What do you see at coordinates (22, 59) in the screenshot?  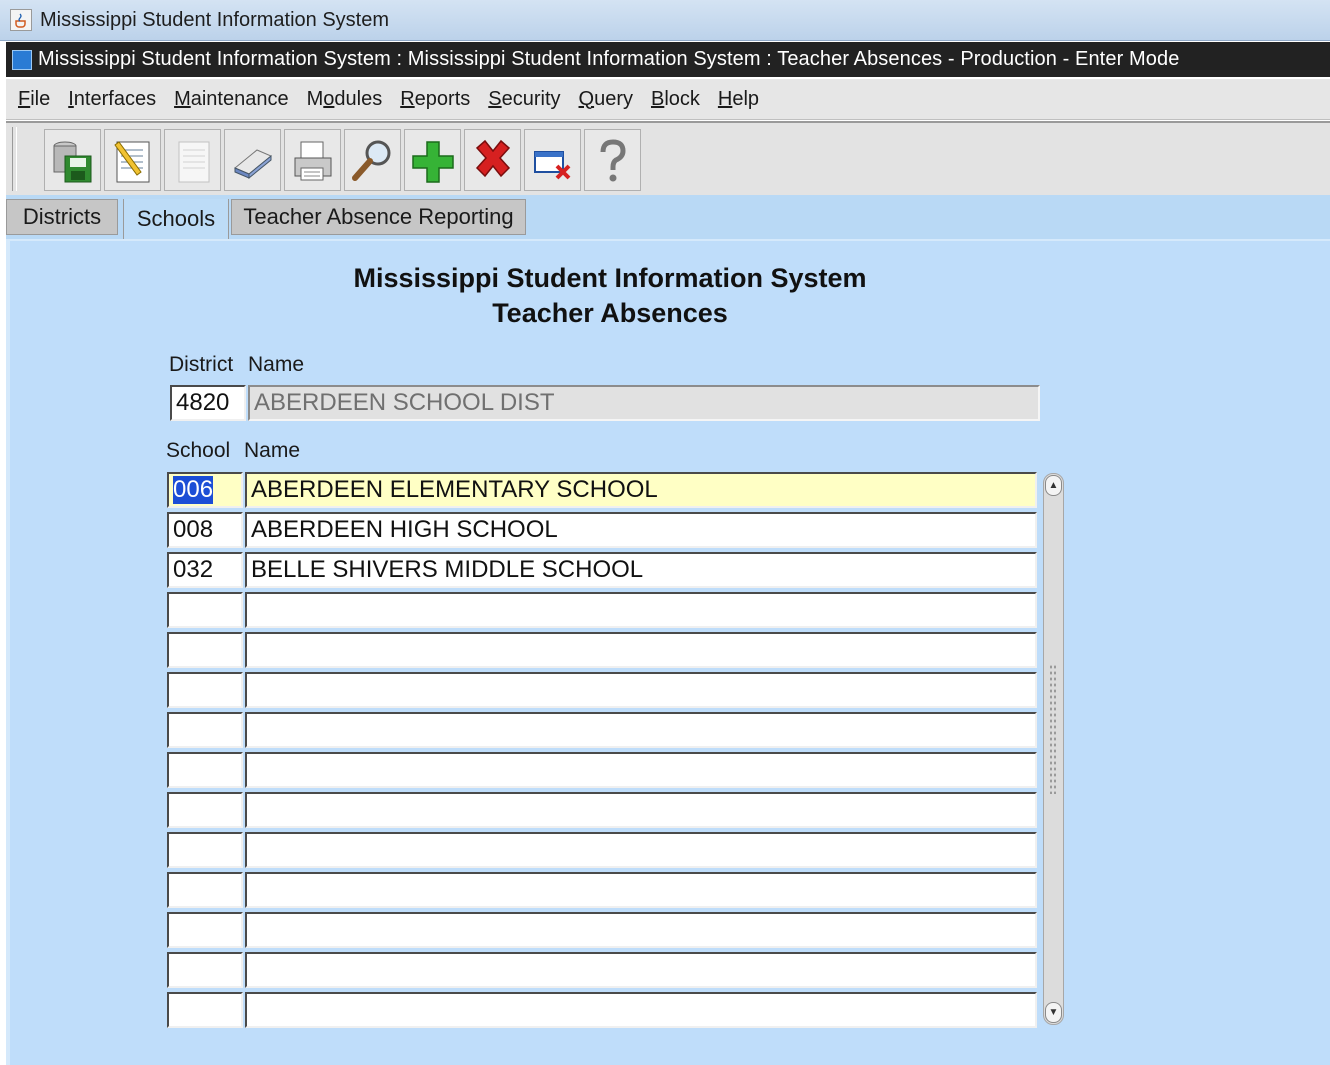 I see `form-icon` at bounding box center [22, 59].